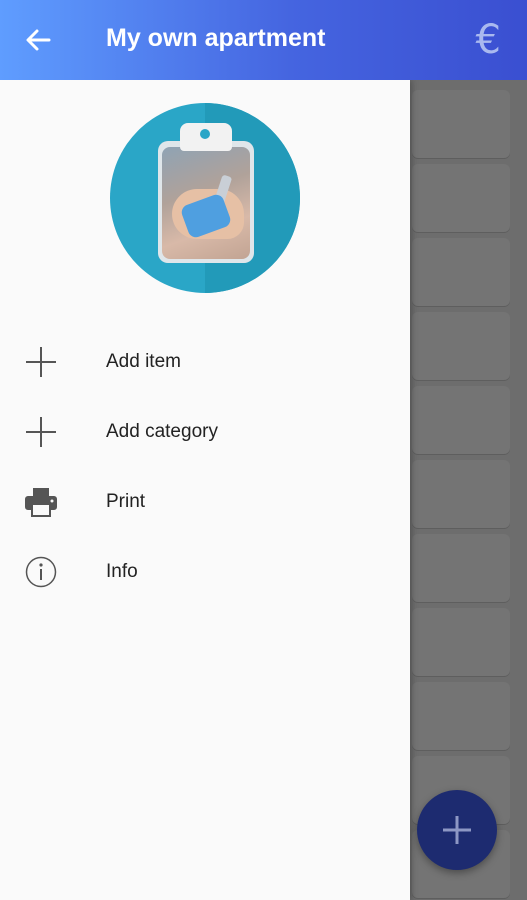 The height and width of the screenshot is (900, 527). What do you see at coordinates (122, 571) in the screenshot?
I see `drawer-item-label: Info` at bounding box center [122, 571].